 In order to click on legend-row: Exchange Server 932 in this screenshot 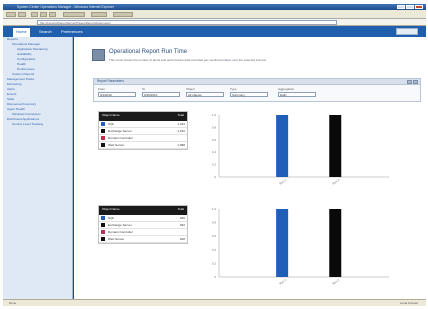, I will do `click(143, 225)`.